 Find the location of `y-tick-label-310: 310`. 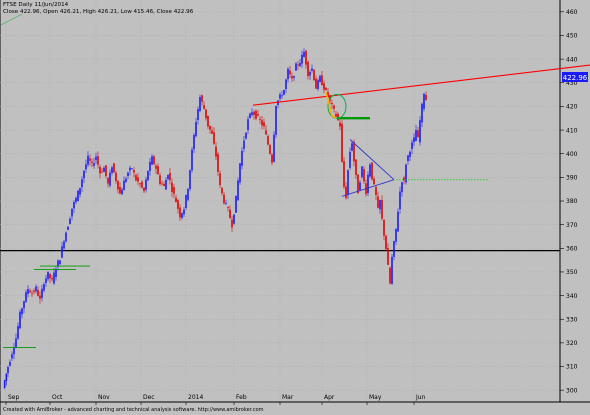

y-tick-label-310: 310 is located at coordinates (572, 367).